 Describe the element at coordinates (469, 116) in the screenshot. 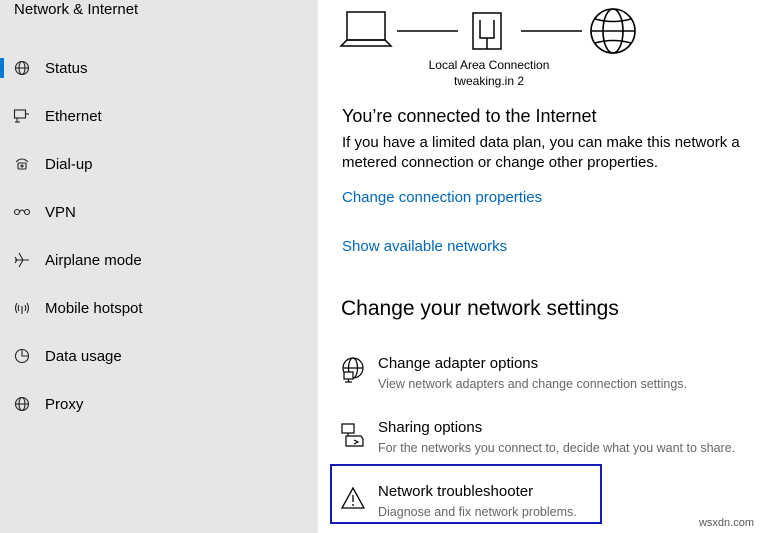

I see `connection-status-heading: You’re connected to the Internet` at that location.